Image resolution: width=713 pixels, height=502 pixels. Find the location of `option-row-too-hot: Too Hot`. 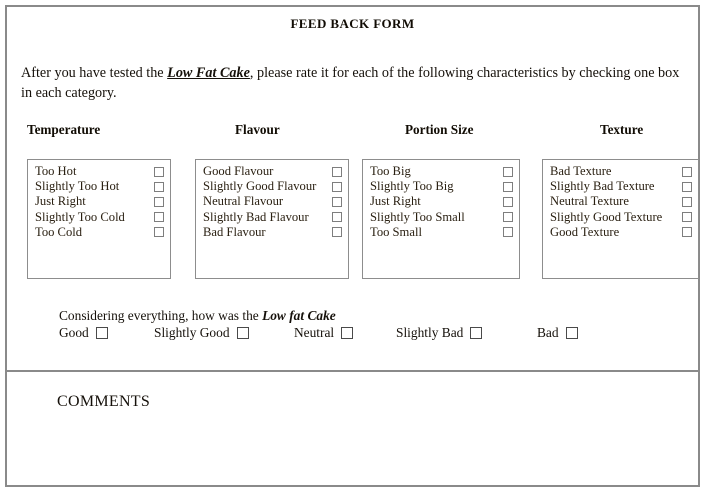

option-row-too-hot: Too Hot is located at coordinates (99, 171).